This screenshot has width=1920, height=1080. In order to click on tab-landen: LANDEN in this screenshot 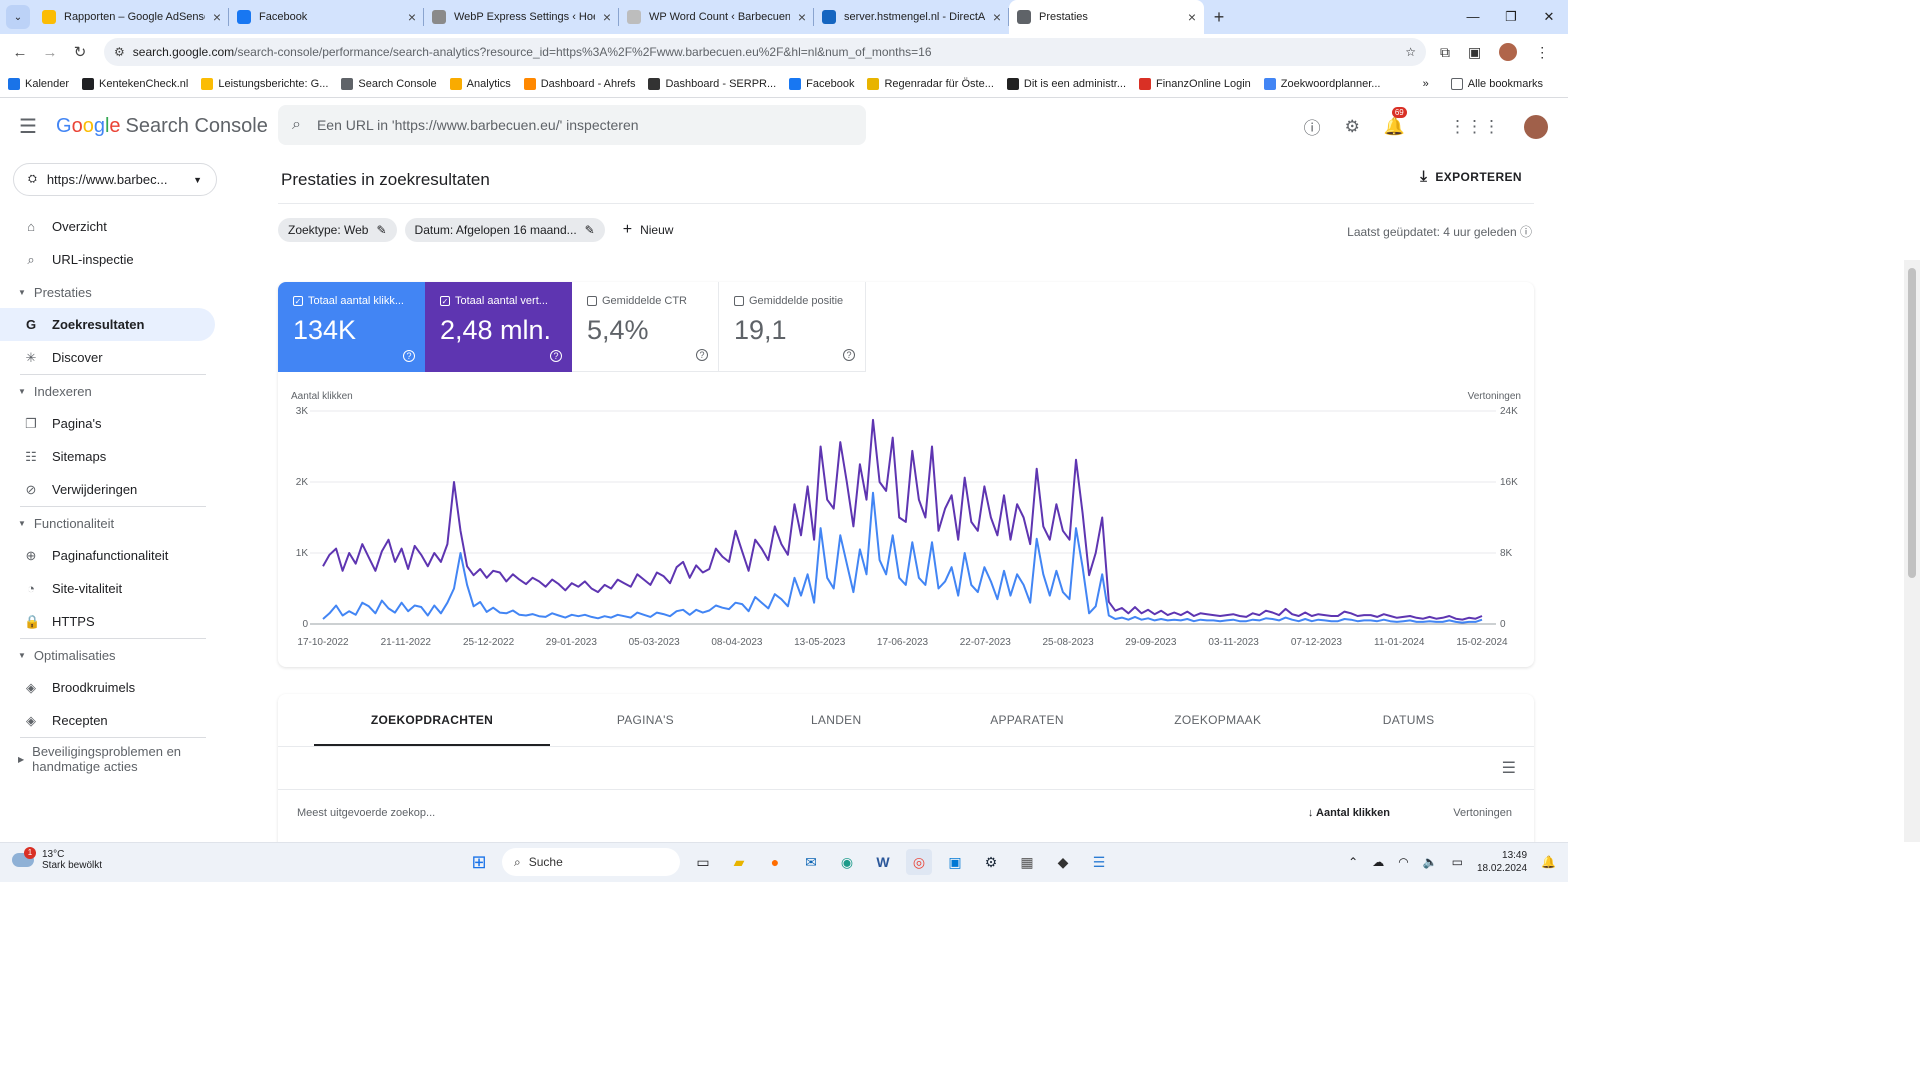, I will do `click(836, 720)`.